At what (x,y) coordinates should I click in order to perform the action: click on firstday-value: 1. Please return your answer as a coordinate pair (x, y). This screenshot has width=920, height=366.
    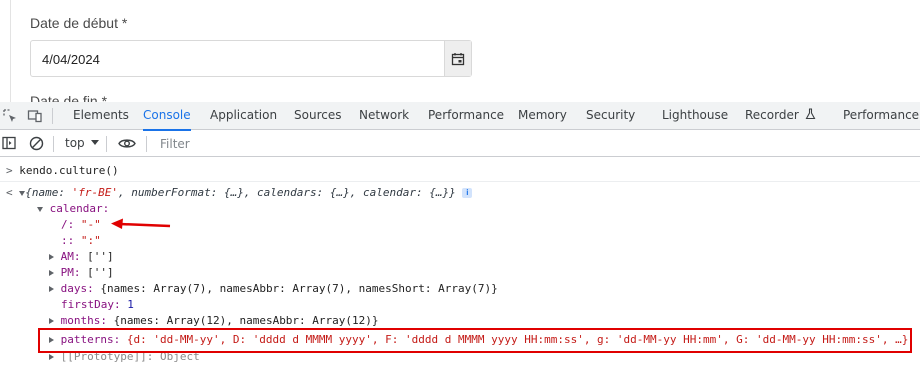
    Looking at the image, I should click on (130, 304).